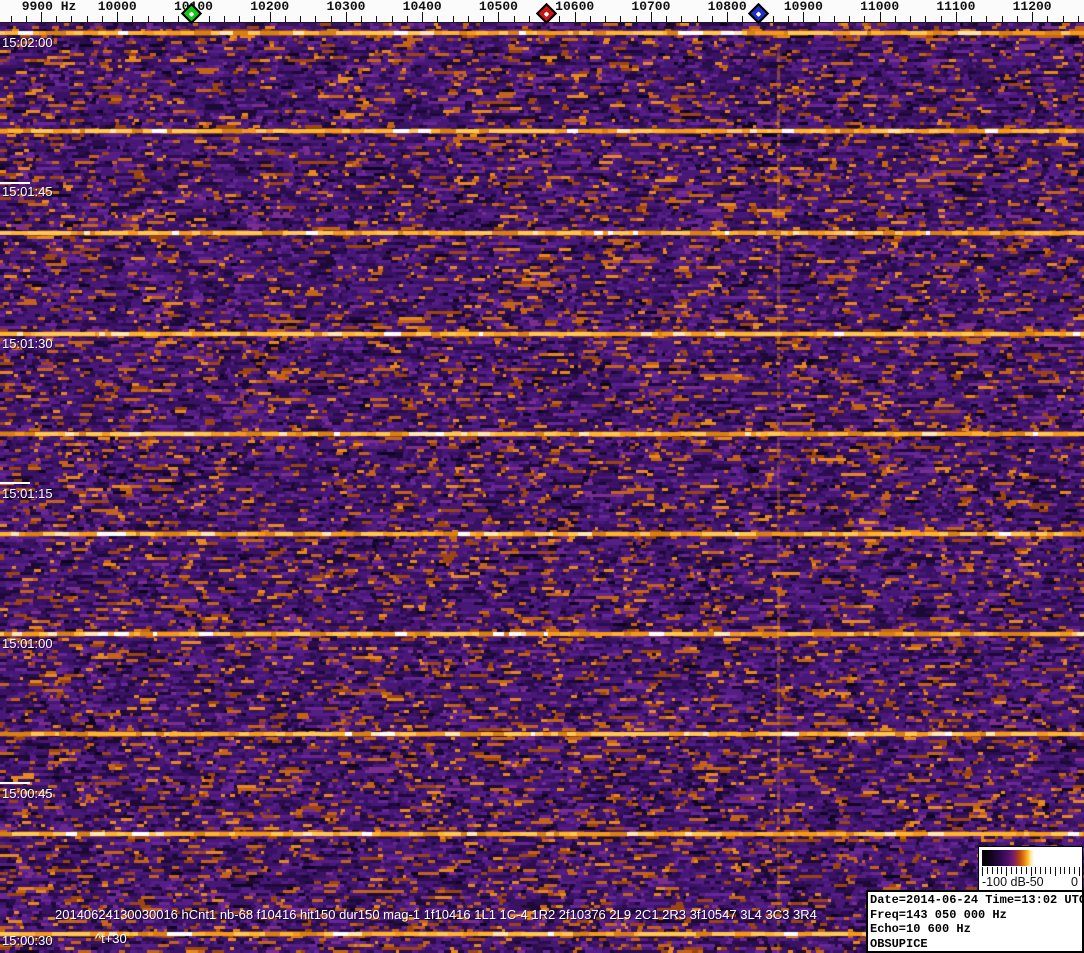 This screenshot has width=1084, height=953. I want to click on frequency-tick-label: 10900, so click(803, 7).